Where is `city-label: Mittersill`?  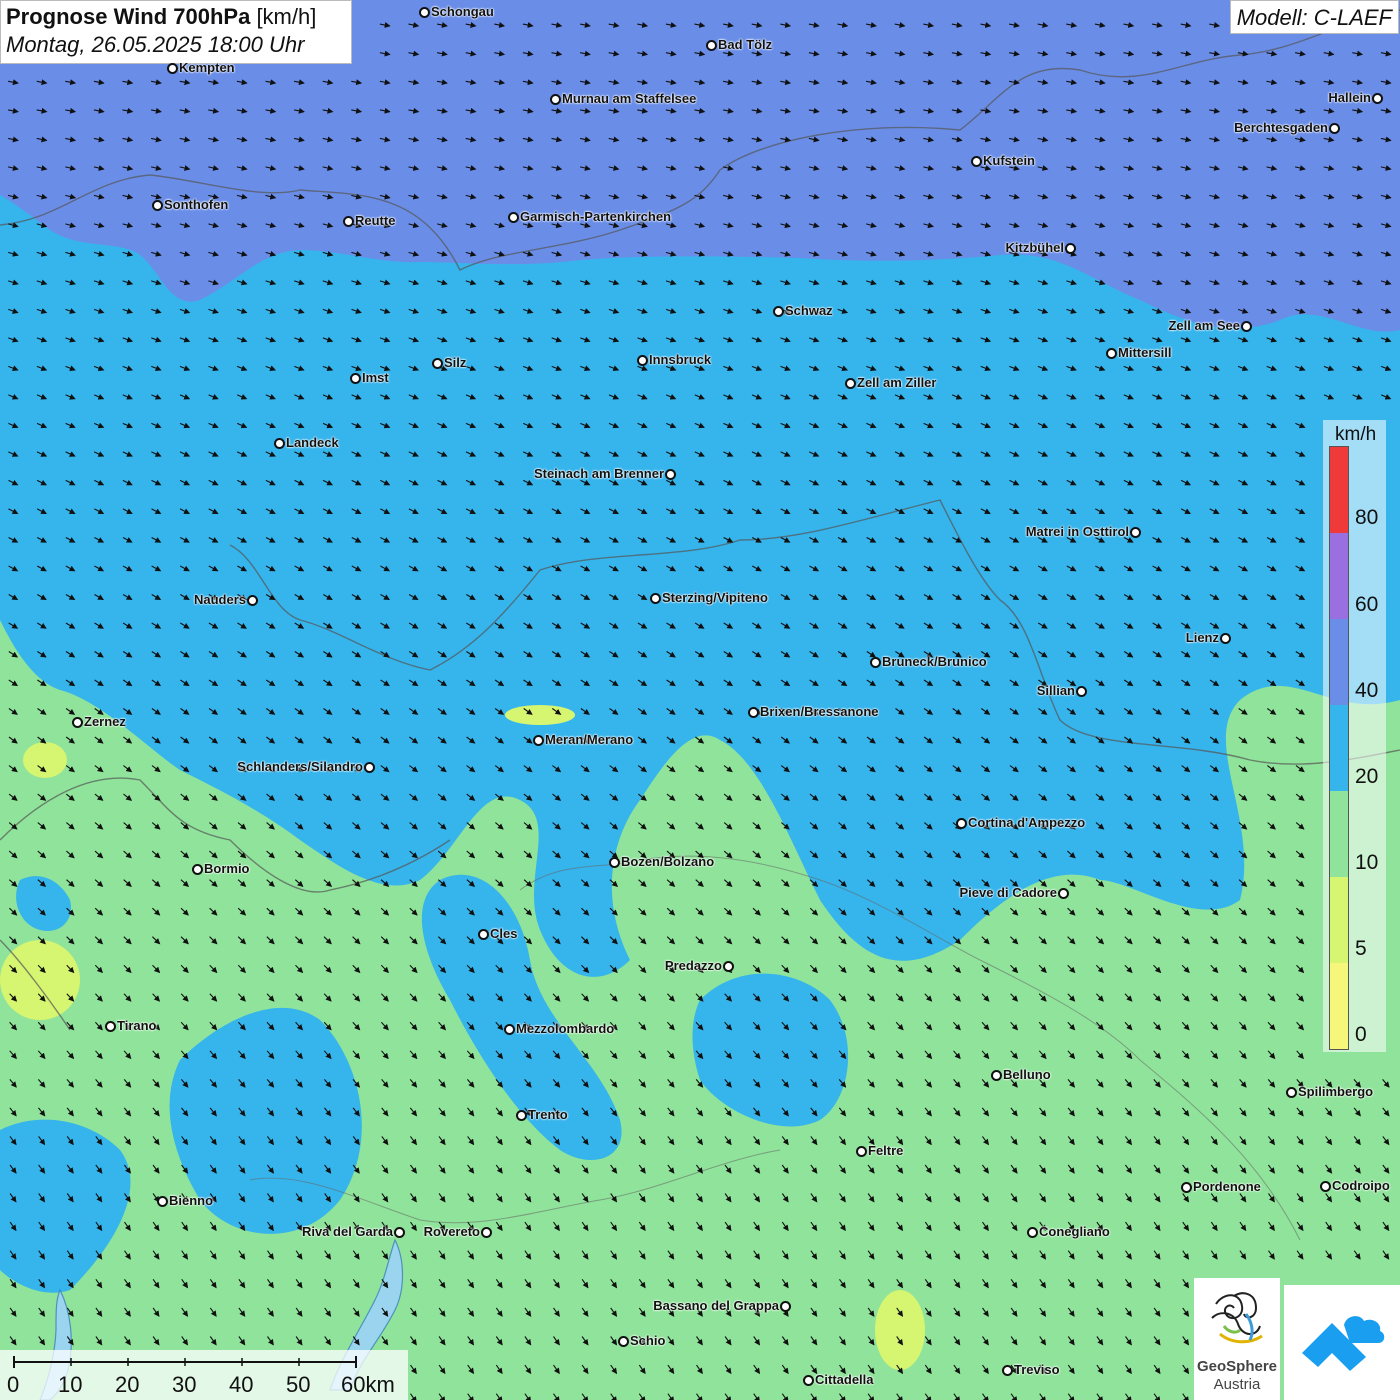
city-label: Mittersill is located at coordinates (1138, 352).